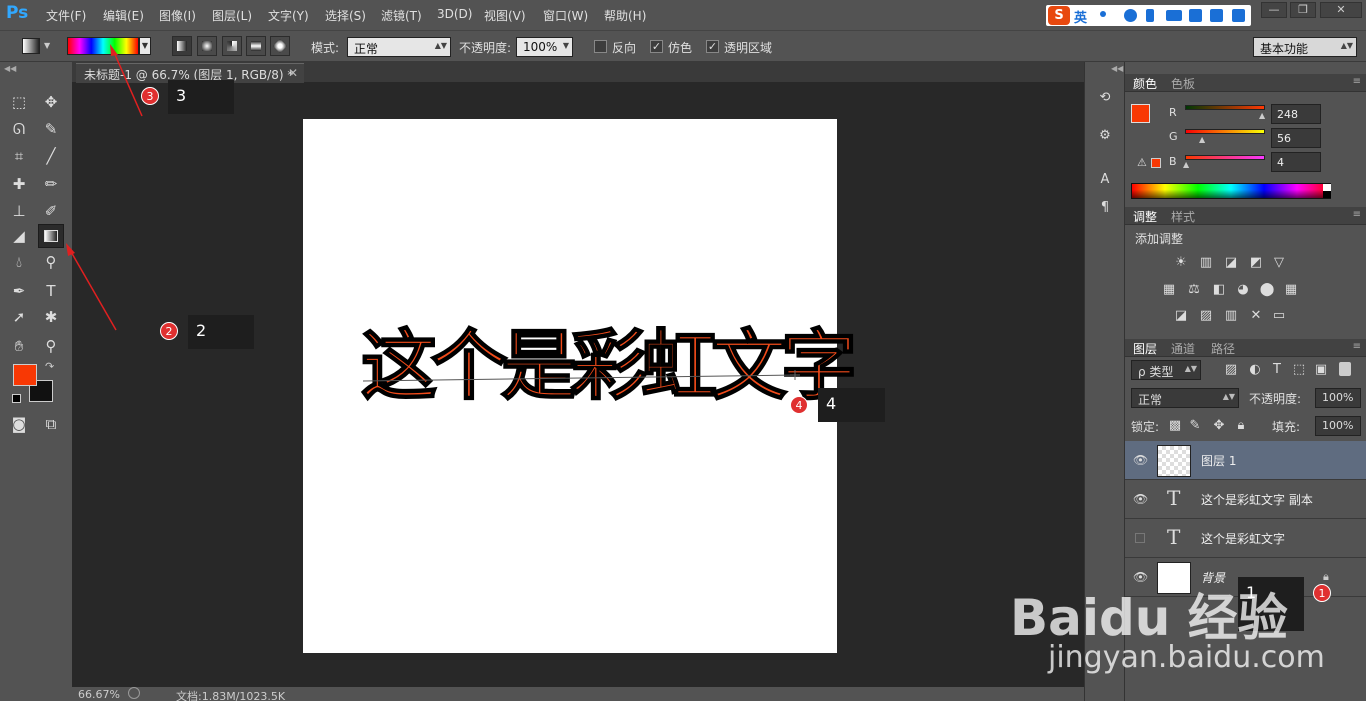 The height and width of the screenshot is (701, 1366). Describe the element at coordinates (231, 695) in the screenshot. I see `doc-info: 文档:1.83M/1023.5K` at that location.